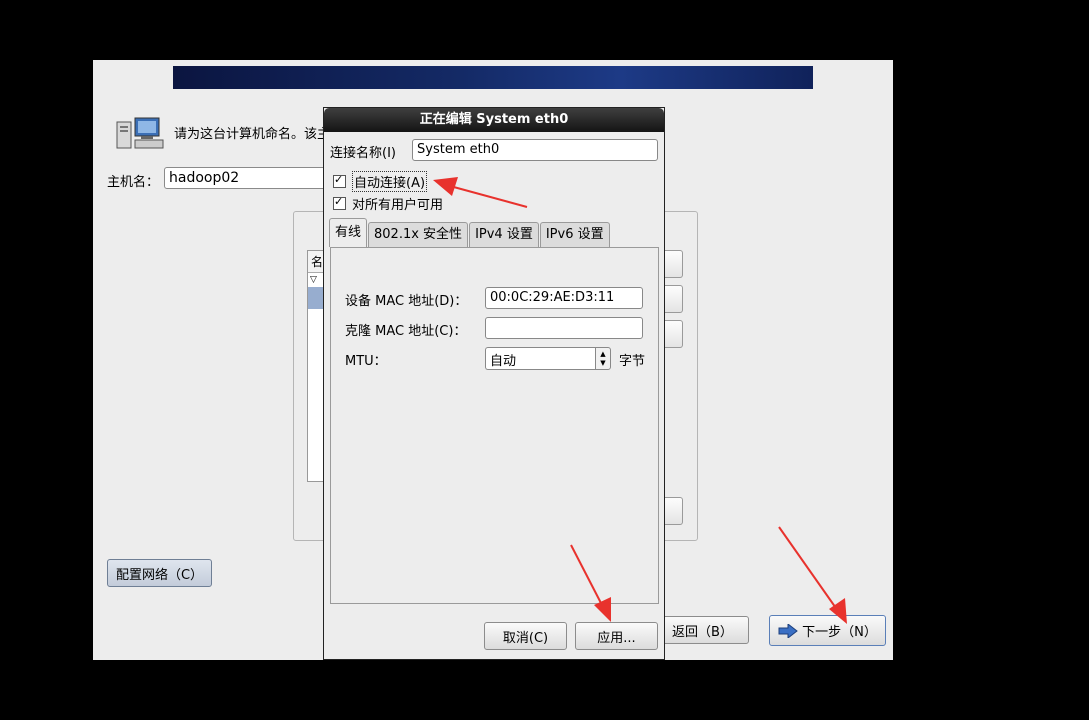  What do you see at coordinates (672, 299) in the screenshot?
I see `side-button-edit` at bounding box center [672, 299].